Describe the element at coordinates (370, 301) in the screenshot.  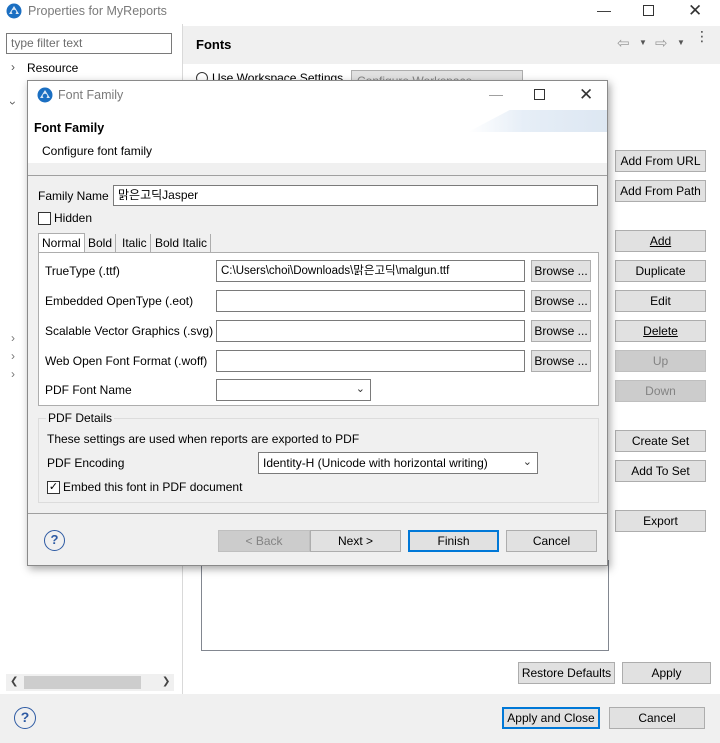
I see `eot-path-field` at that location.